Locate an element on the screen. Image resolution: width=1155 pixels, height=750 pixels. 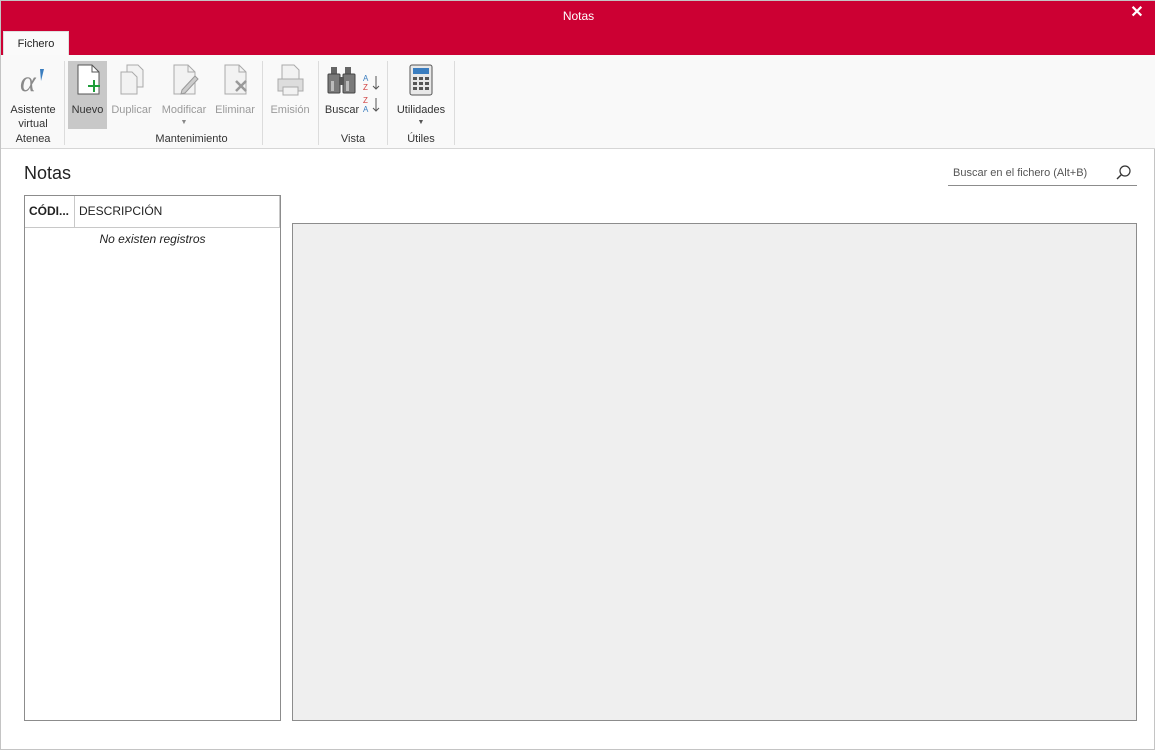
modificar-label: Modificar is located at coordinates (184, 110).